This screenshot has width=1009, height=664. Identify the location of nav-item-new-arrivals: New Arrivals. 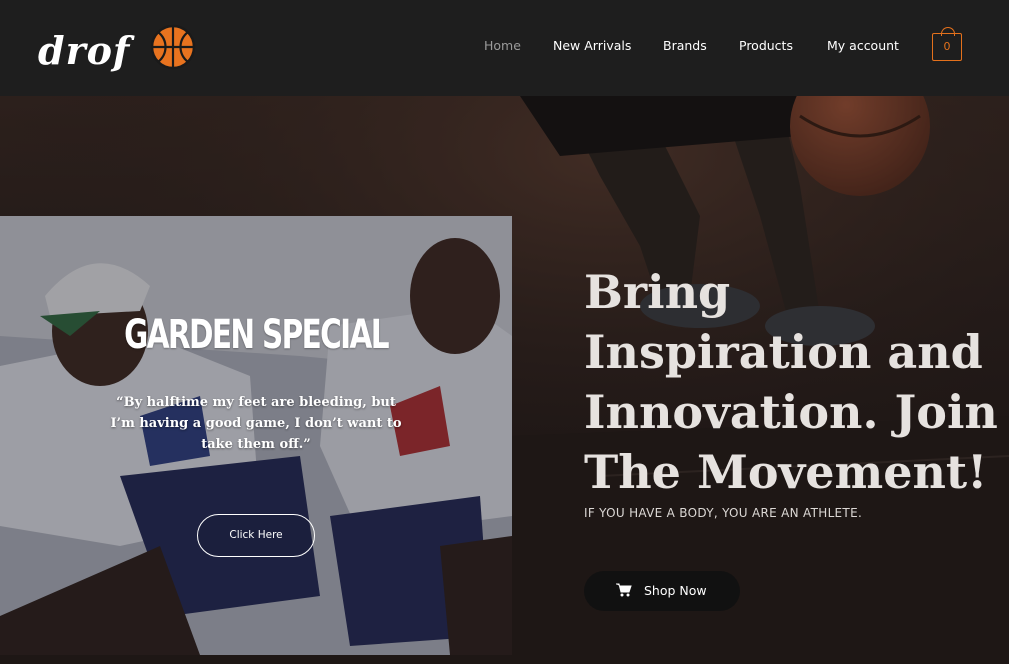
(592, 45).